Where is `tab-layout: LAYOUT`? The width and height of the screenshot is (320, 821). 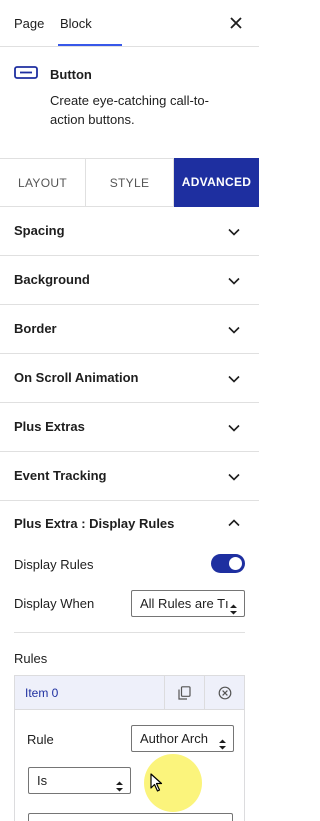 tab-layout: LAYOUT is located at coordinates (43, 183).